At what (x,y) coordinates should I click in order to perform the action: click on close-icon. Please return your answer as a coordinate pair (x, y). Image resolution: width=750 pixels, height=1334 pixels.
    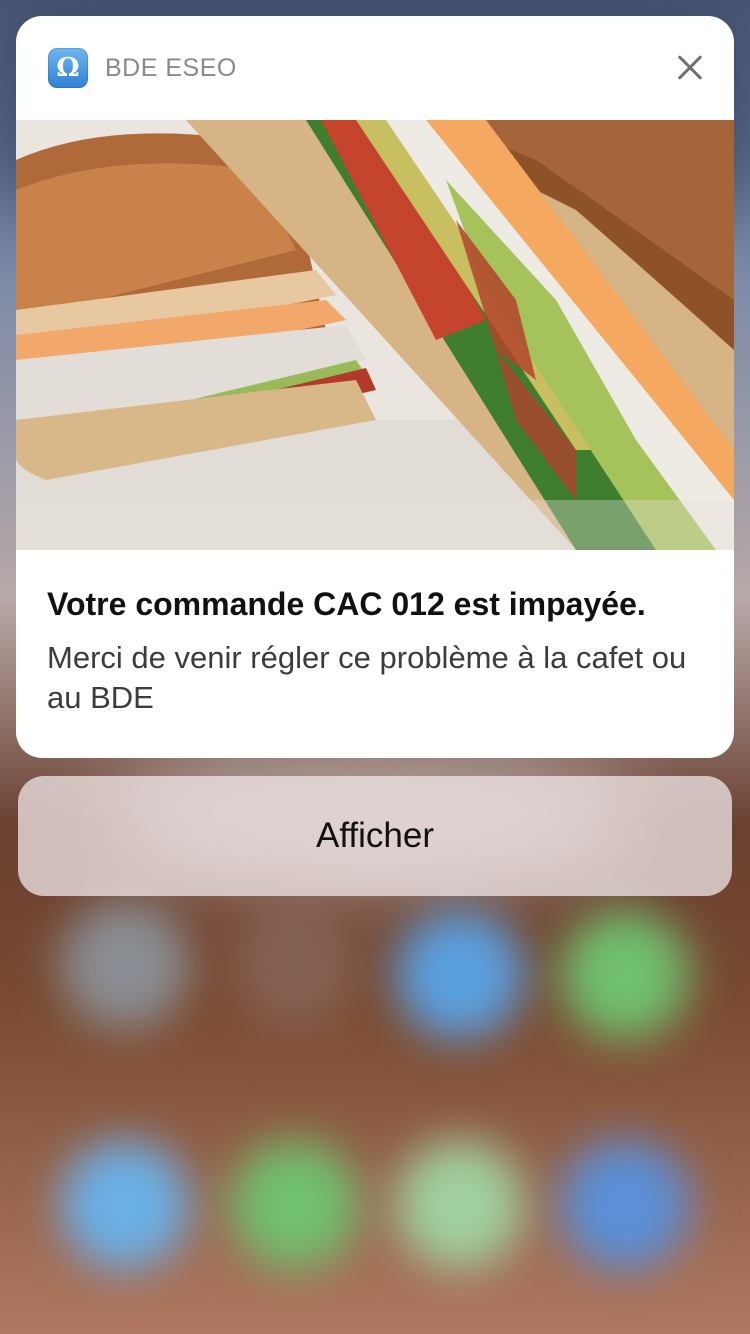
    Looking at the image, I should click on (690, 68).